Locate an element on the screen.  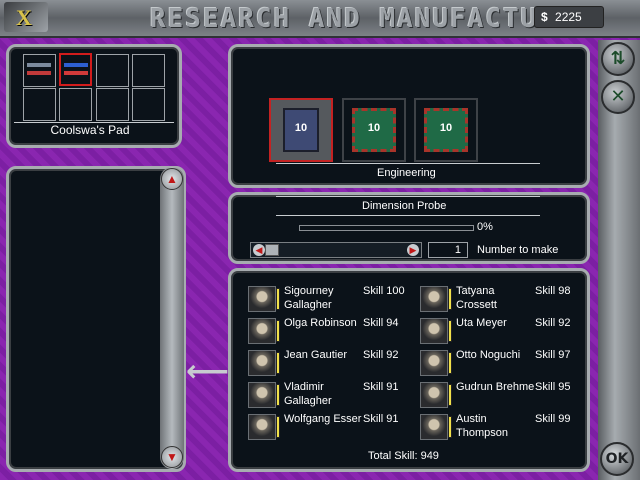
staff-name: Austin Thompson is located at coordinates (482, 426).